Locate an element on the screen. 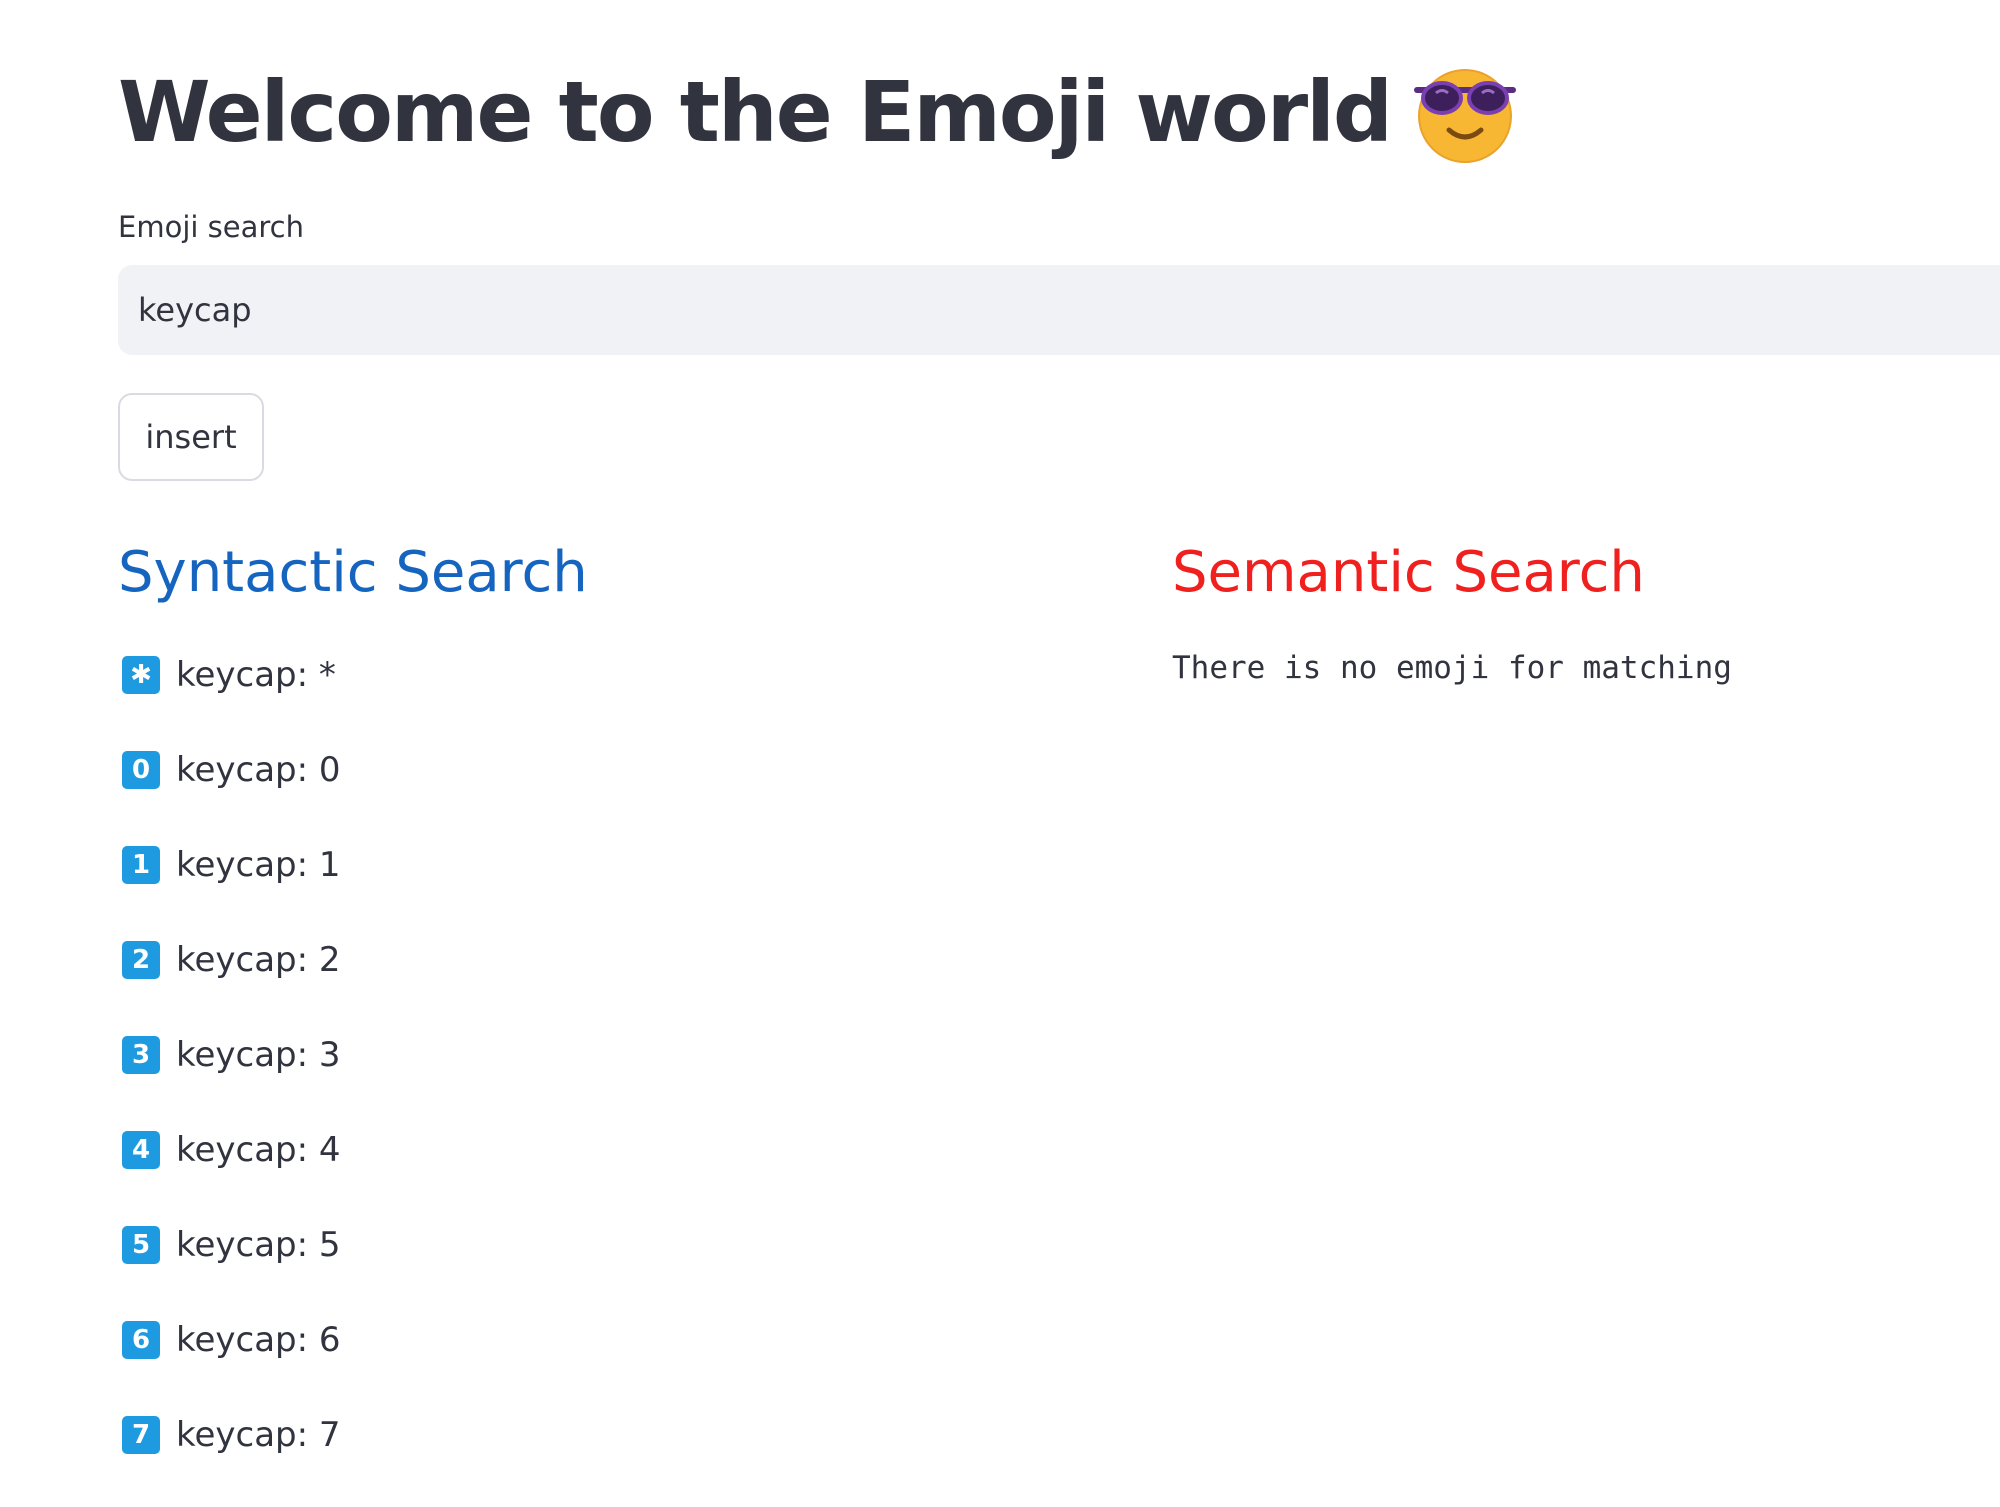 The height and width of the screenshot is (1507, 2000). list-item: 3 keycap: 3 is located at coordinates (231, 1079).